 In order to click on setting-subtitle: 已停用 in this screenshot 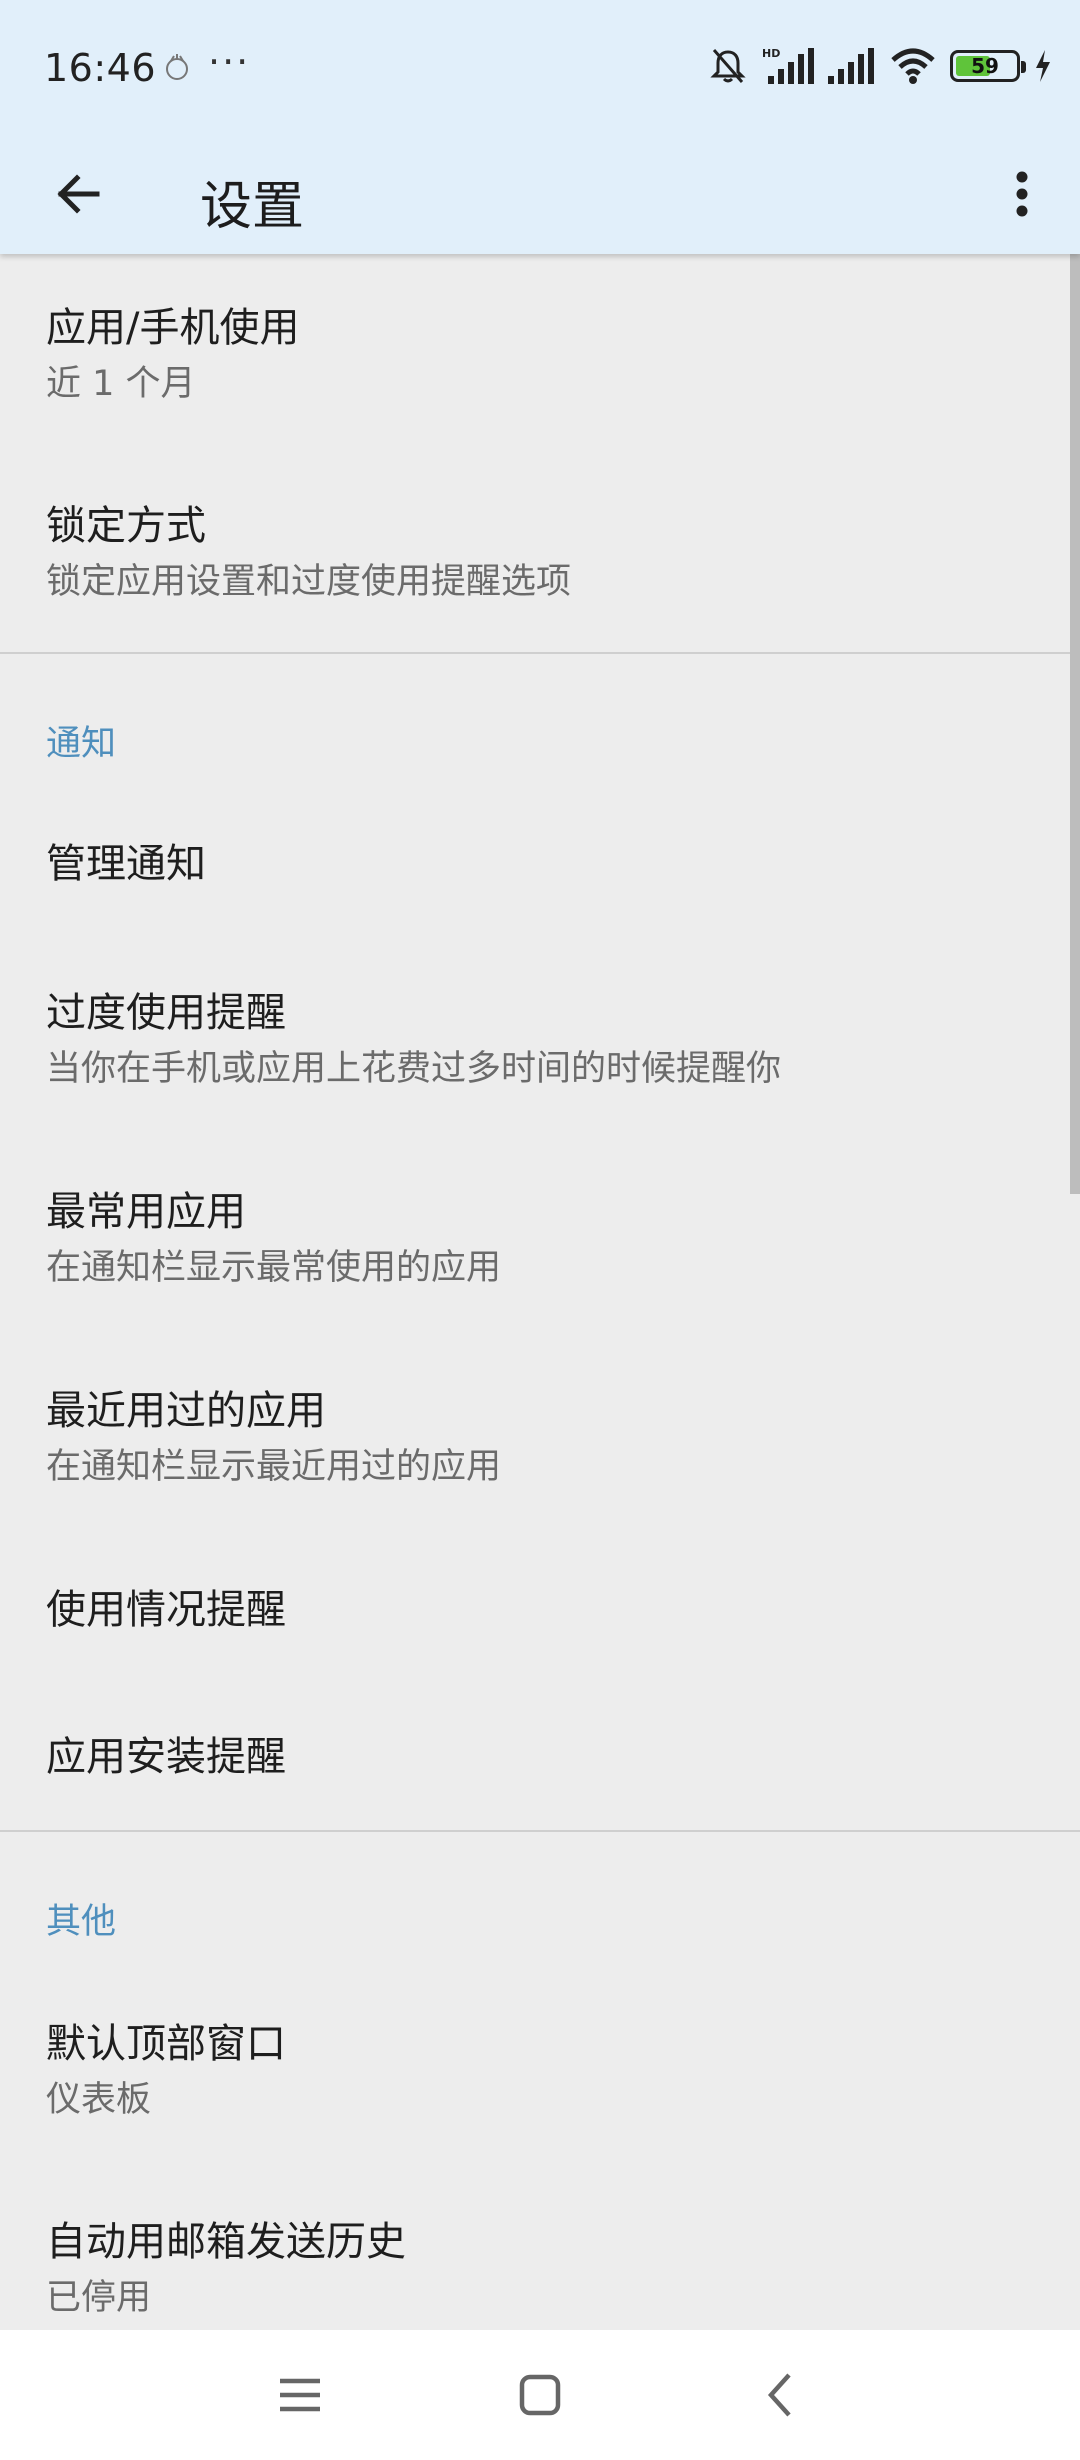, I will do `click(99, 2298)`.